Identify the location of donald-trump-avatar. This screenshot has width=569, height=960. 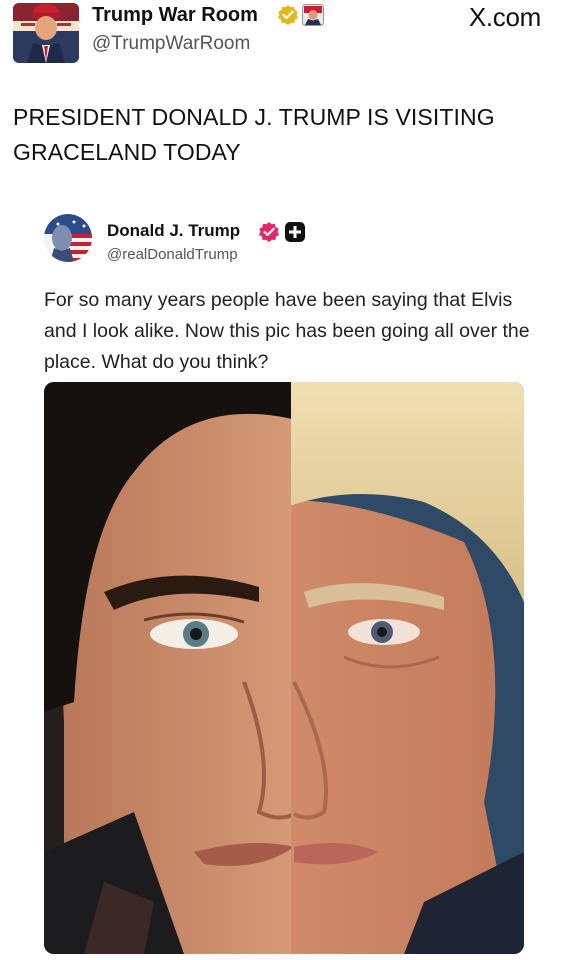
(68, 238).